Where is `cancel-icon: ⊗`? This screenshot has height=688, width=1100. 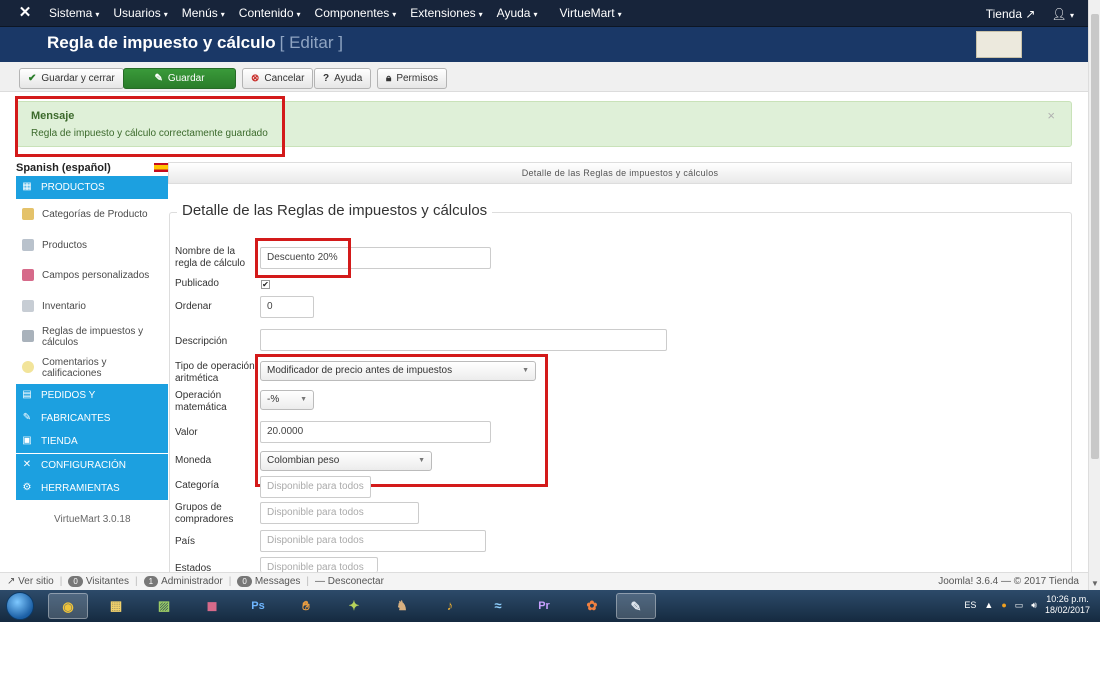 cancel-icon: ⊗ is located at coordinates (255, 78).